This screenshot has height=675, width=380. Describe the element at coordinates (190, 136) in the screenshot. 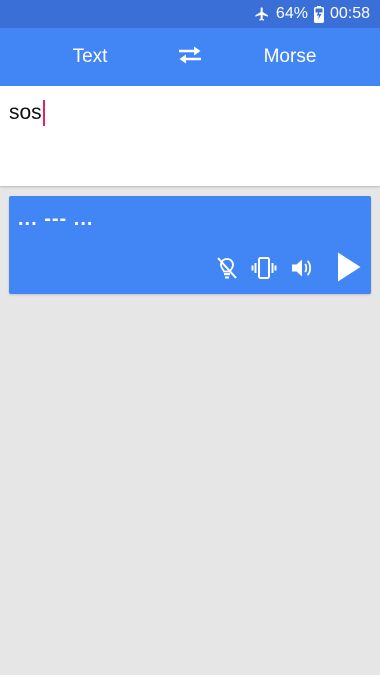

I see `input-panel: sos` at that location.